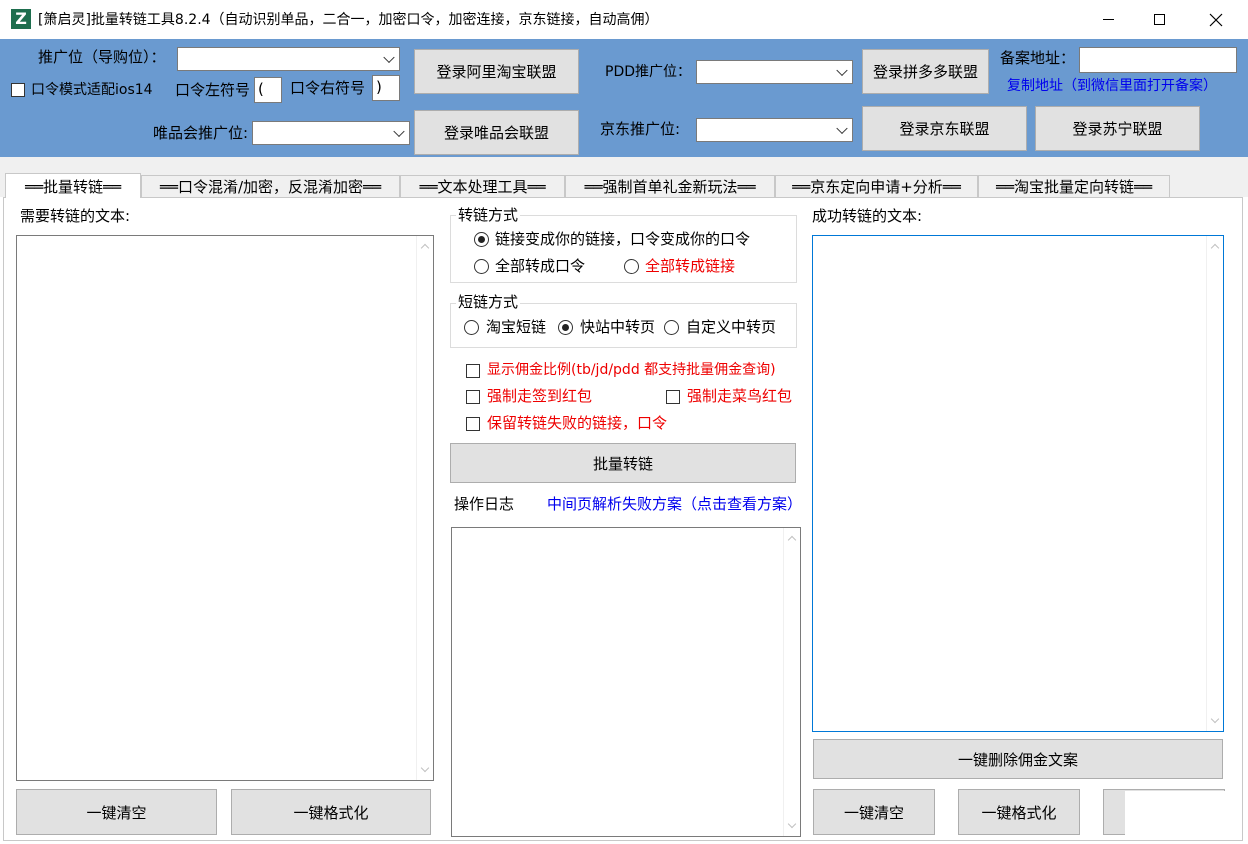  What do you see at coordinates (1074, 186) in the screenshot?
I see `tab-taobao-directed: ══淘宝批量定向转链══` at bounding box center [1074, 186].